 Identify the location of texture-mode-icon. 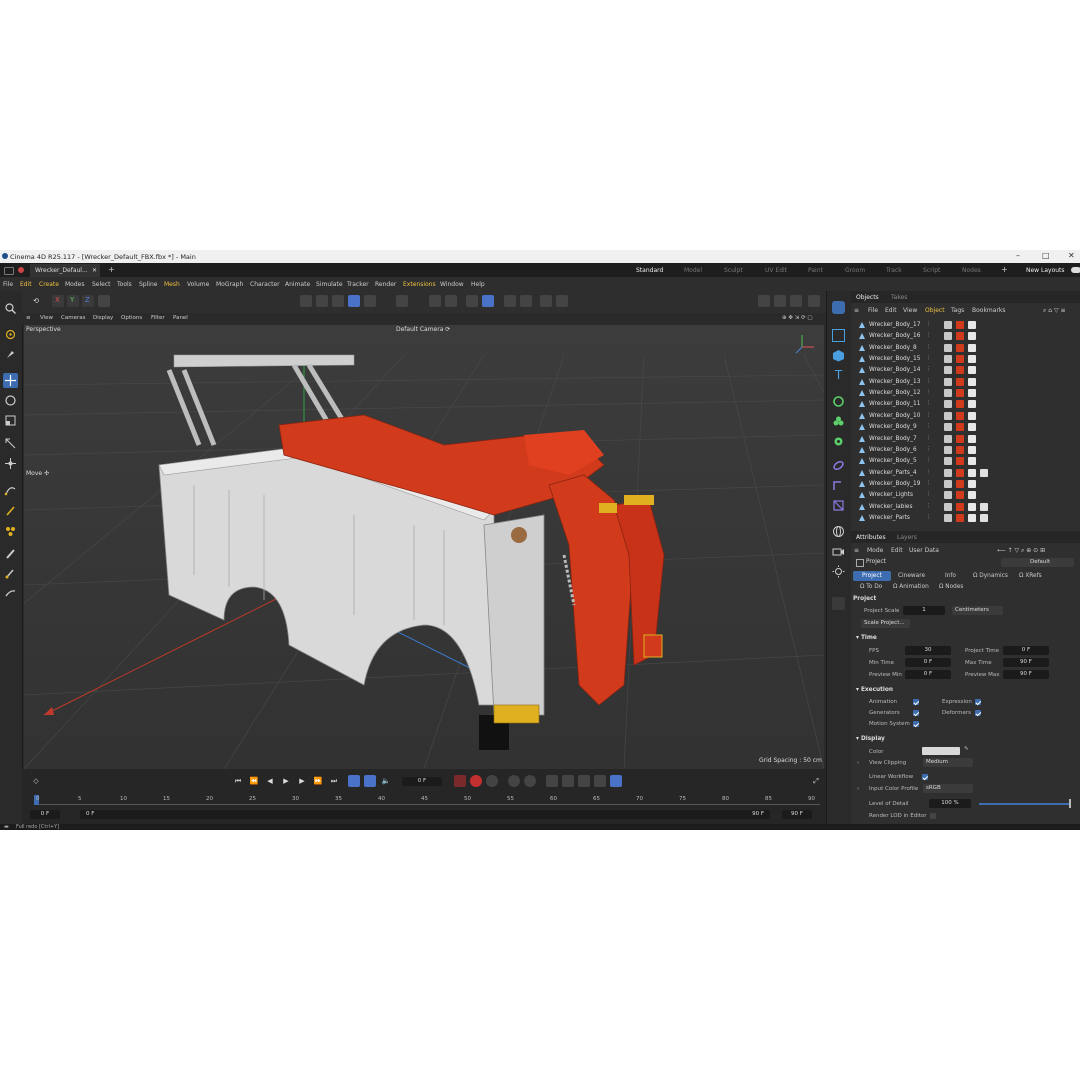
(322, 301).